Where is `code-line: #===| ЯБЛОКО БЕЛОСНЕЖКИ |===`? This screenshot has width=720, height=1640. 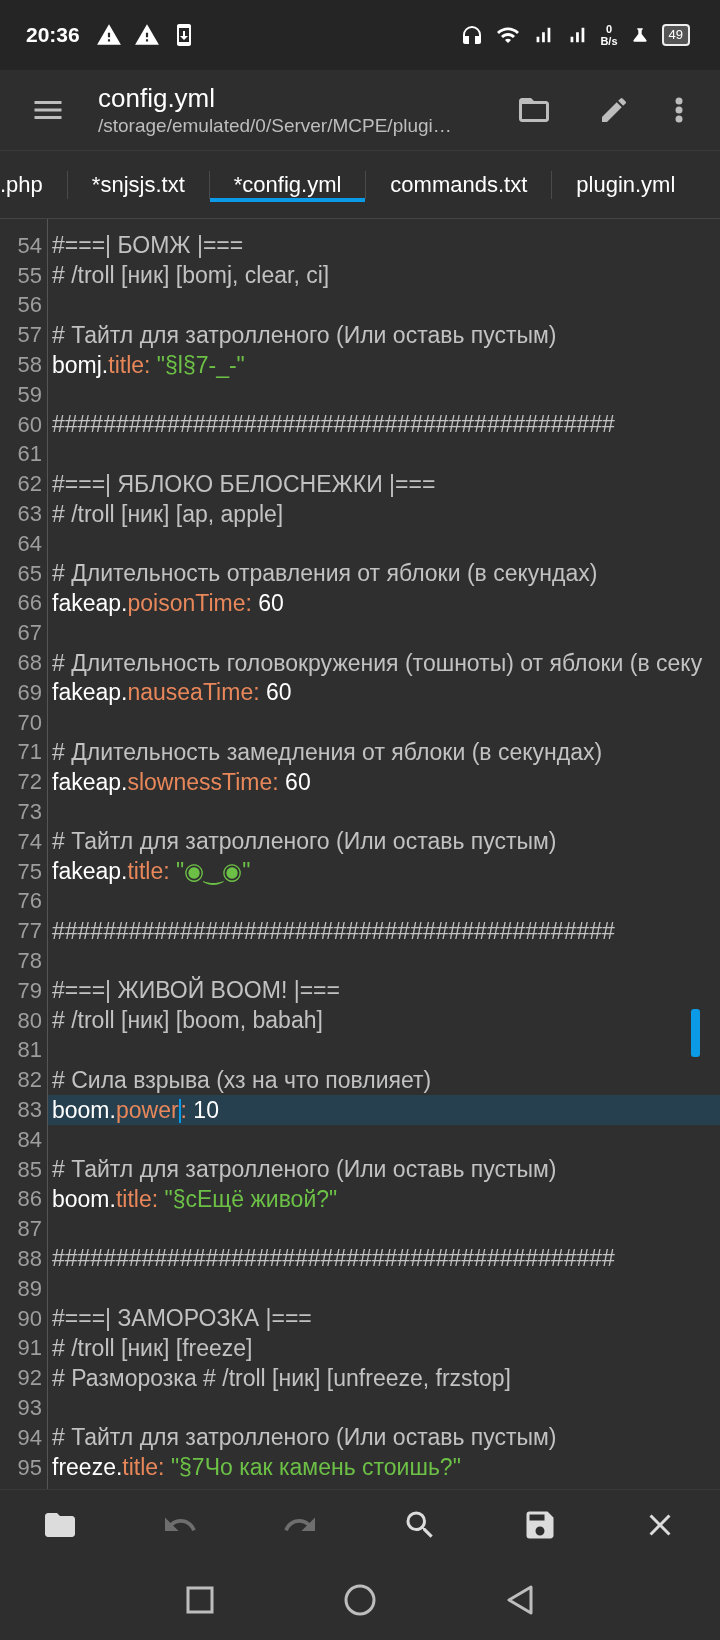 code-line: #===| ЯБЛОКО БЕЛОСНЕЖКИ |=== is located at coordinates (244, 484).